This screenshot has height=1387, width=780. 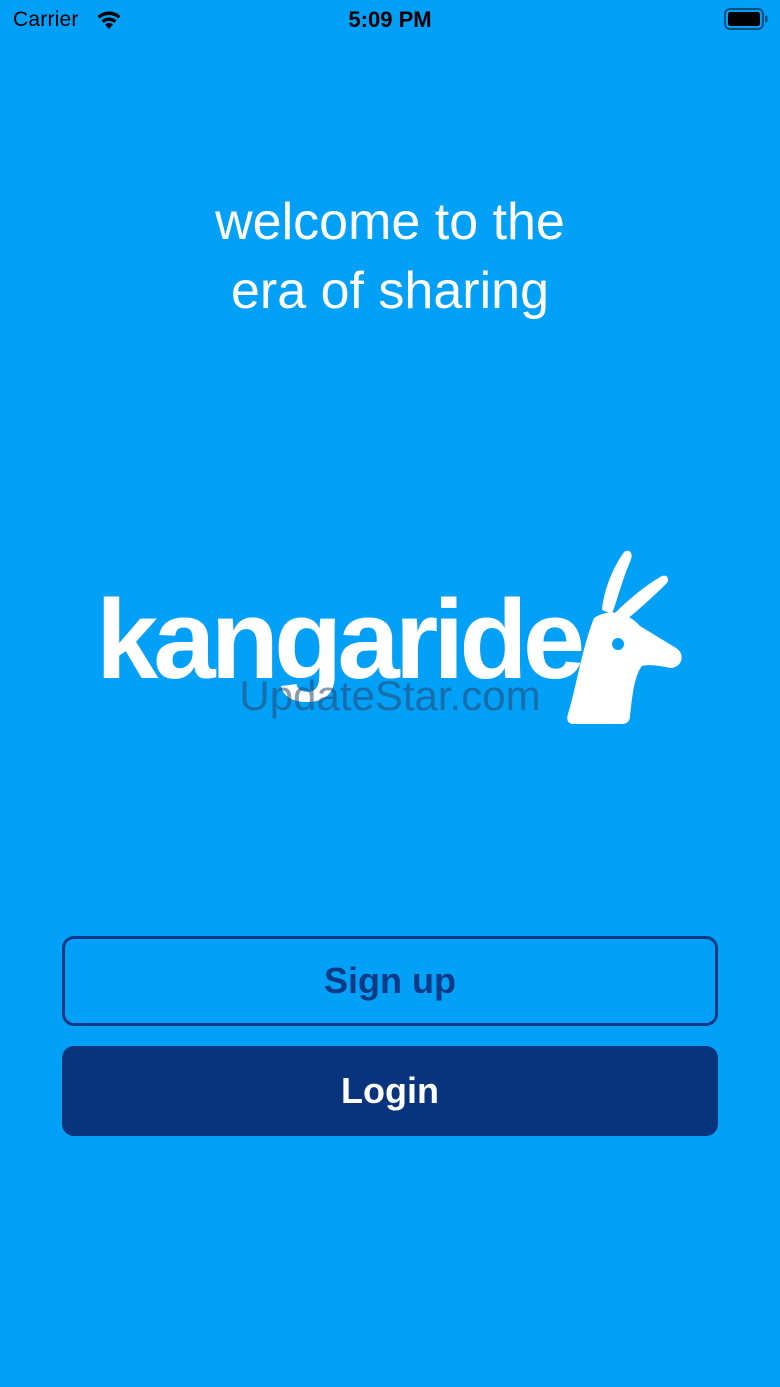 What do you see at coordinates (390, 222) in the screenshot?
I see `welcome-line-1: welcome to the` at bounding box center [390, 222].